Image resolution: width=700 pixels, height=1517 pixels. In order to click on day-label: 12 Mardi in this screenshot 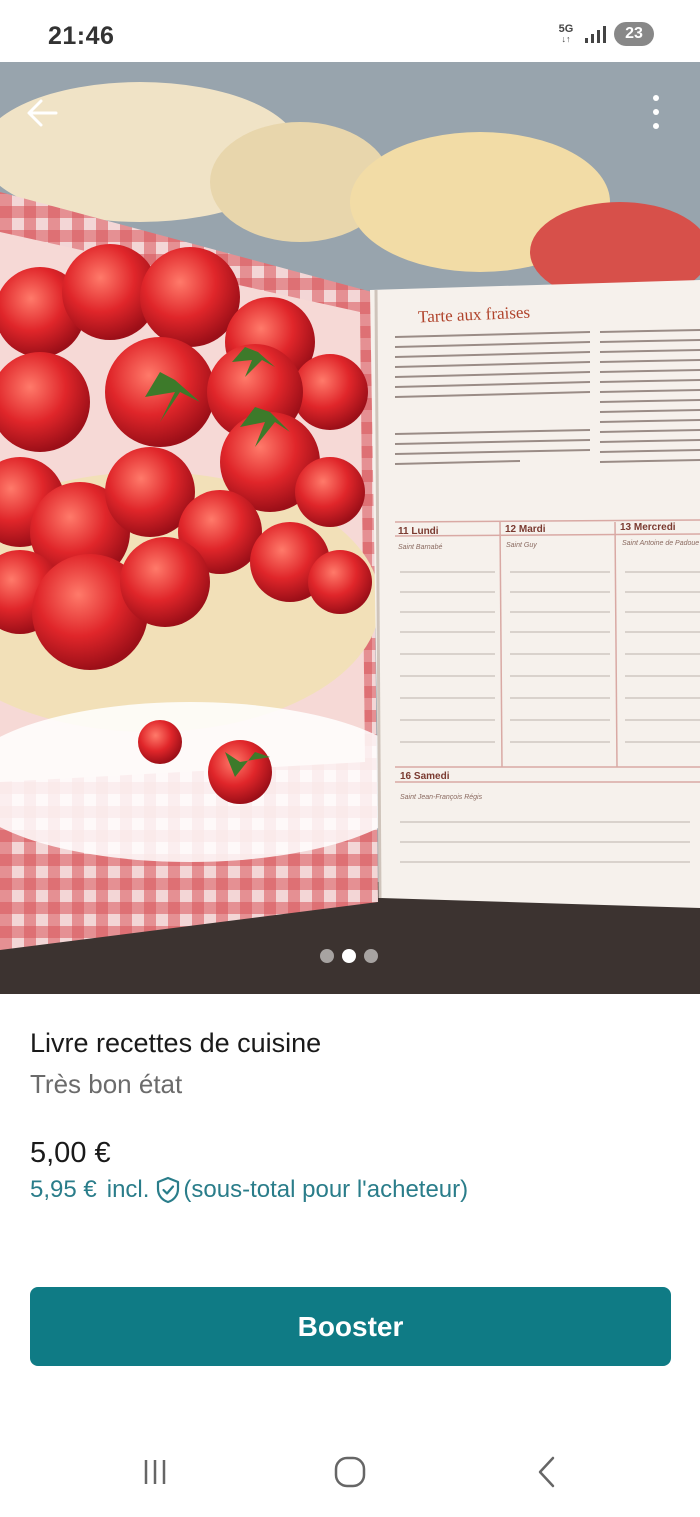, I will do `click(525, 529)`.